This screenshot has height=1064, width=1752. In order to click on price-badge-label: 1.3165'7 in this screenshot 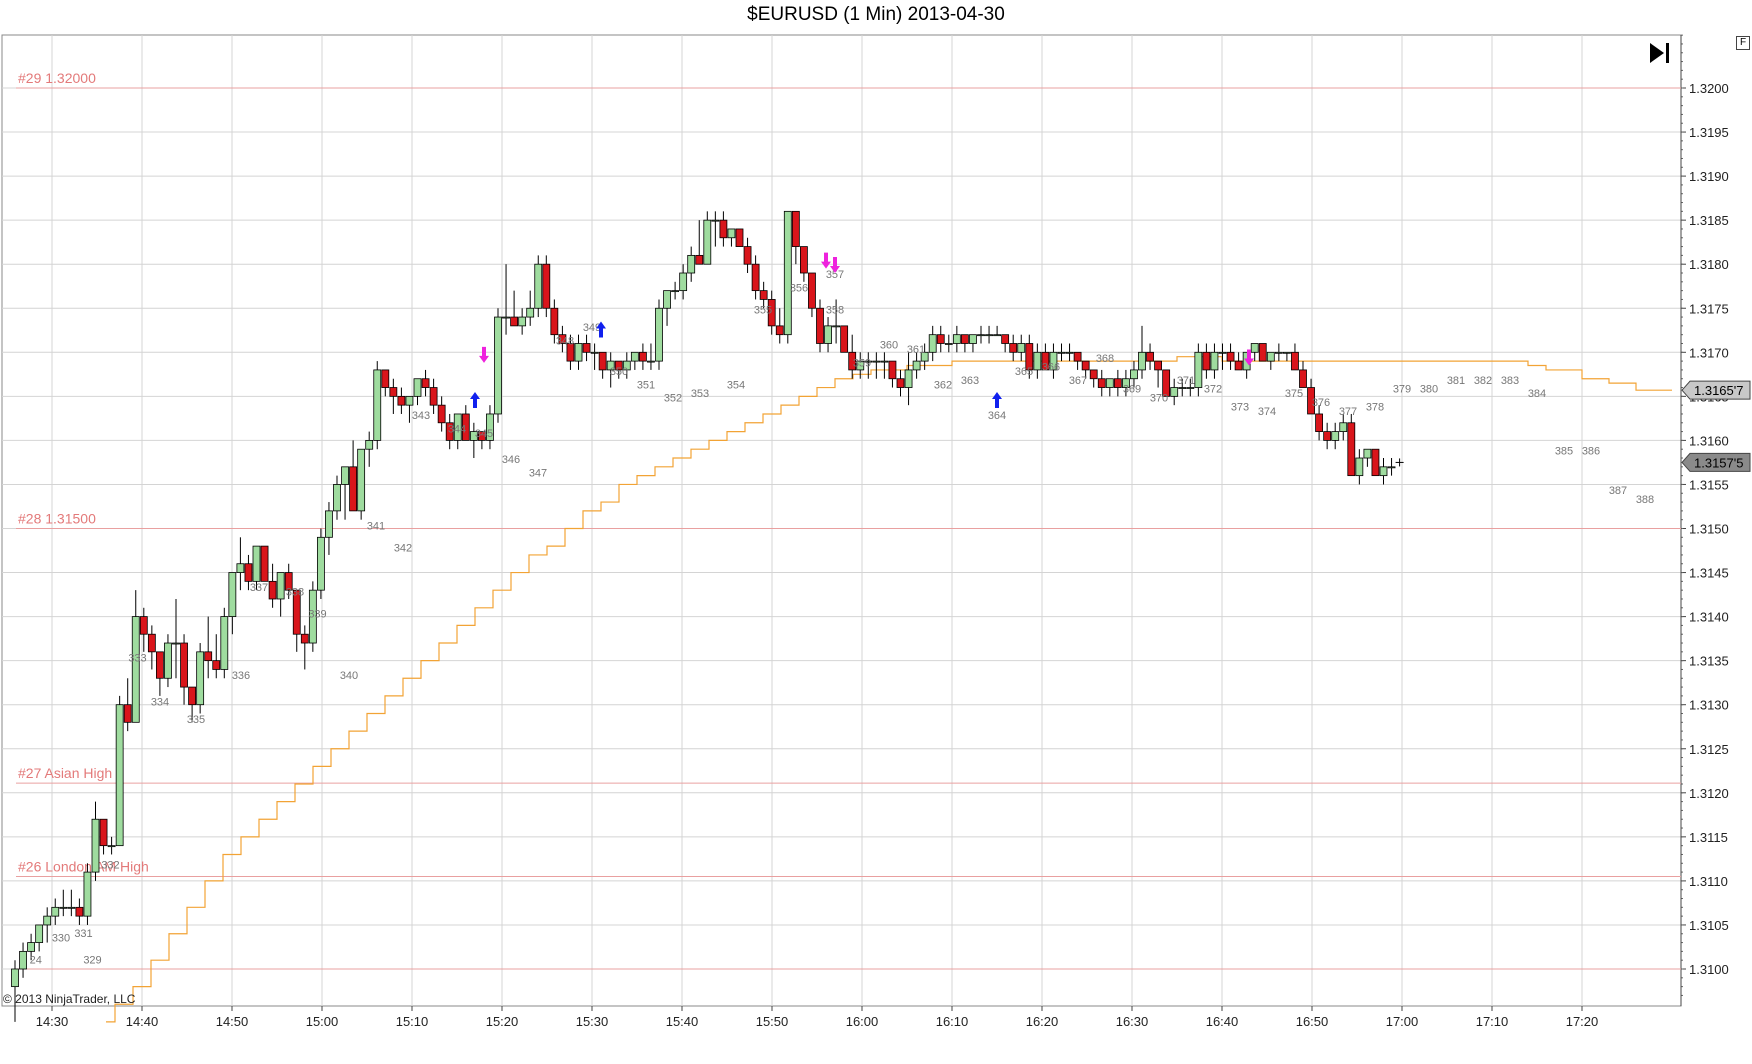, I will do `click(1718, 390)`.